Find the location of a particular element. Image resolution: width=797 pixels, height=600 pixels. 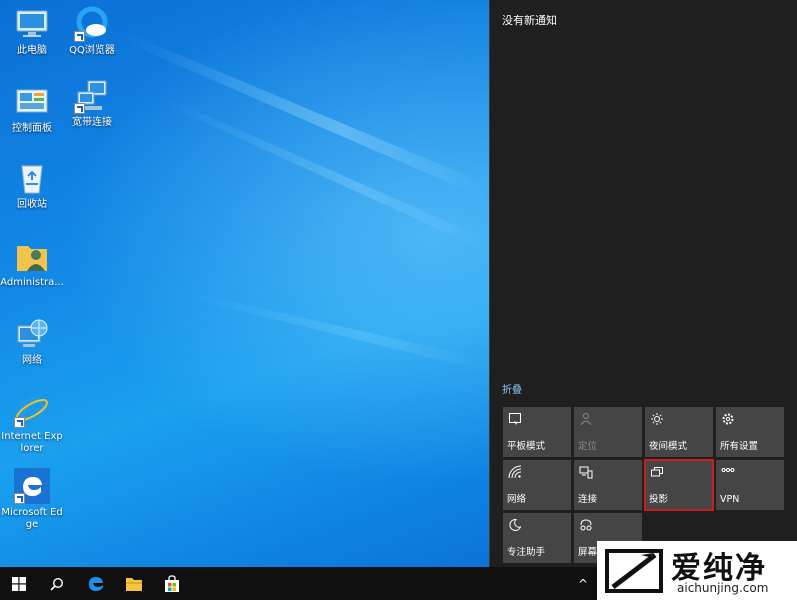

site-watermark: 爱纯净 aichunjing.com is located at coordinates (697, 570).